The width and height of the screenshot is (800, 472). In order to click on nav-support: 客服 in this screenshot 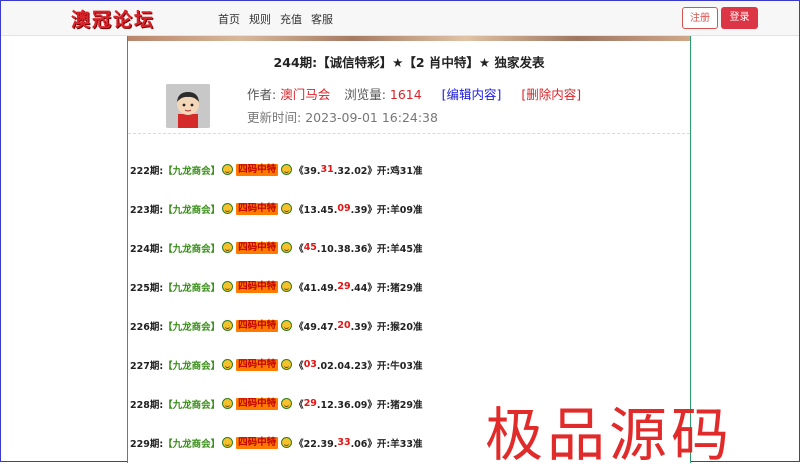, I will do `click(322, 19)`.